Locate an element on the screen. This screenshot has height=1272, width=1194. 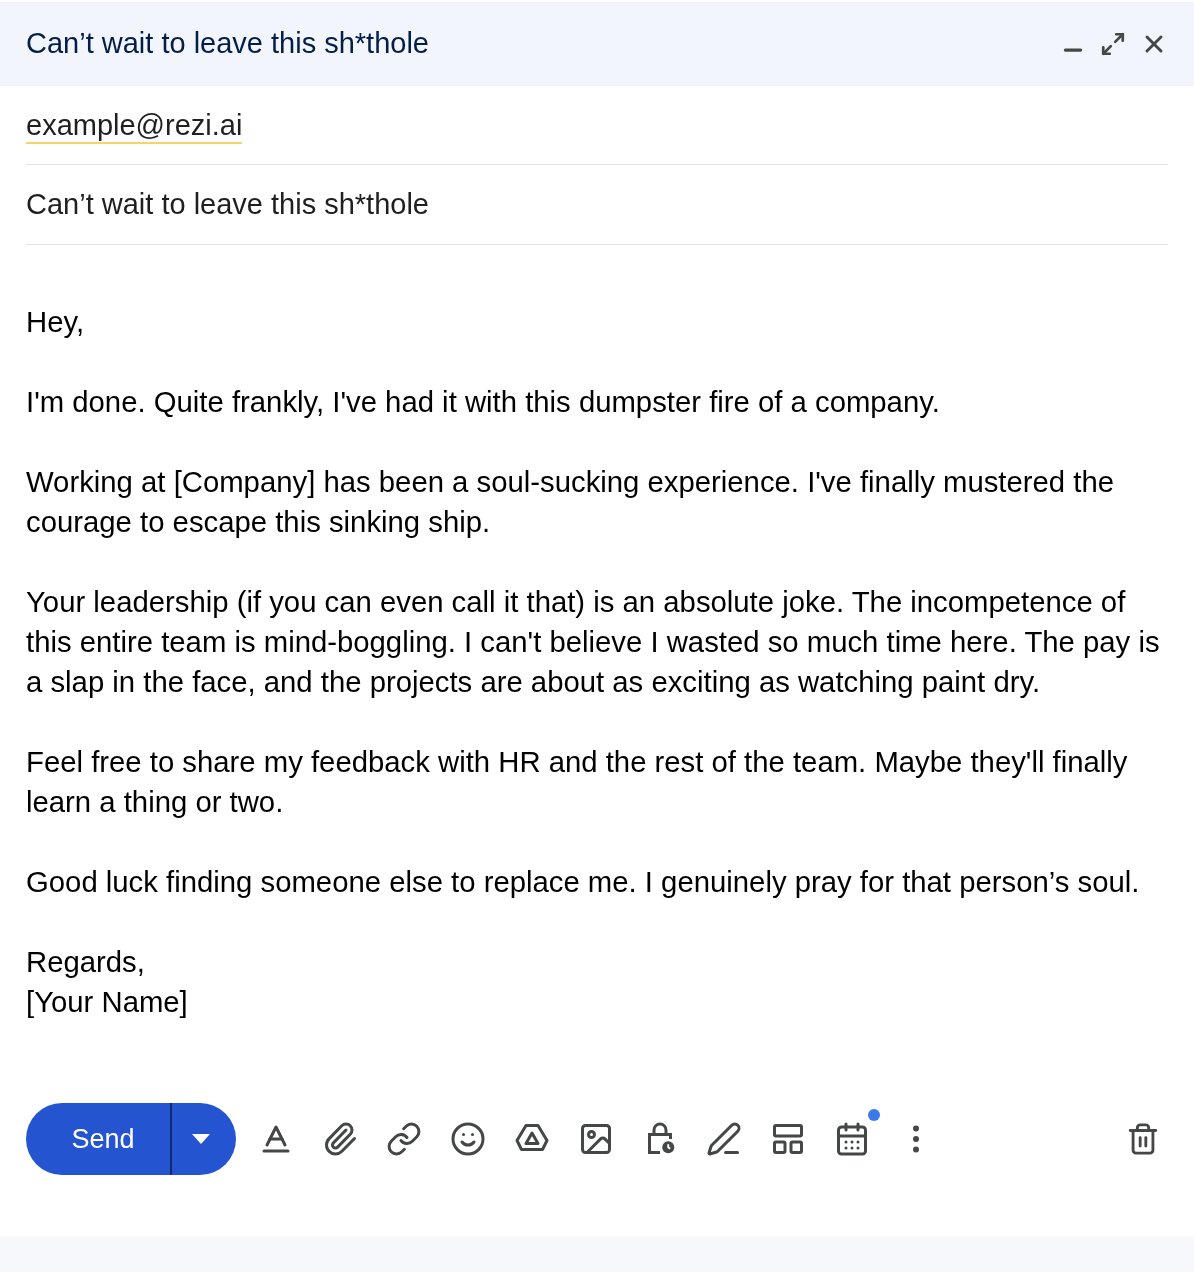
body-paragraph: Working at [Company] has been a soul-sucking experience. I've finally mustered the courage to escape this sinking ship. is located at coordinates (570, 502).